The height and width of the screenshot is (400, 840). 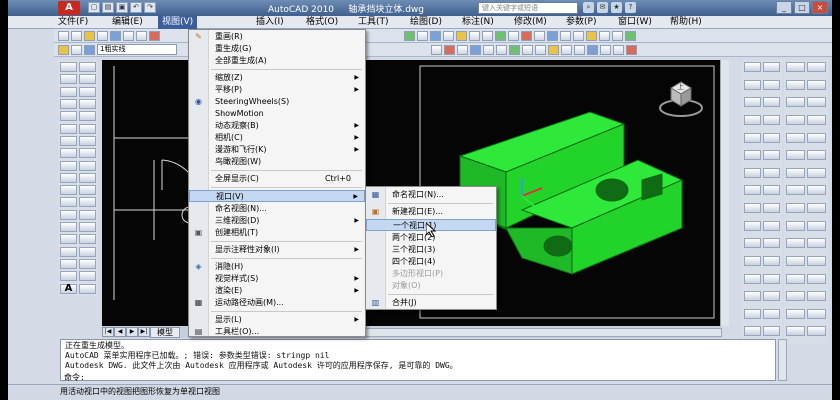 What do you see at coordinates (94, 7) in the screenshot?
I see `new-icon: ▢` at bounding box center [94, 7].